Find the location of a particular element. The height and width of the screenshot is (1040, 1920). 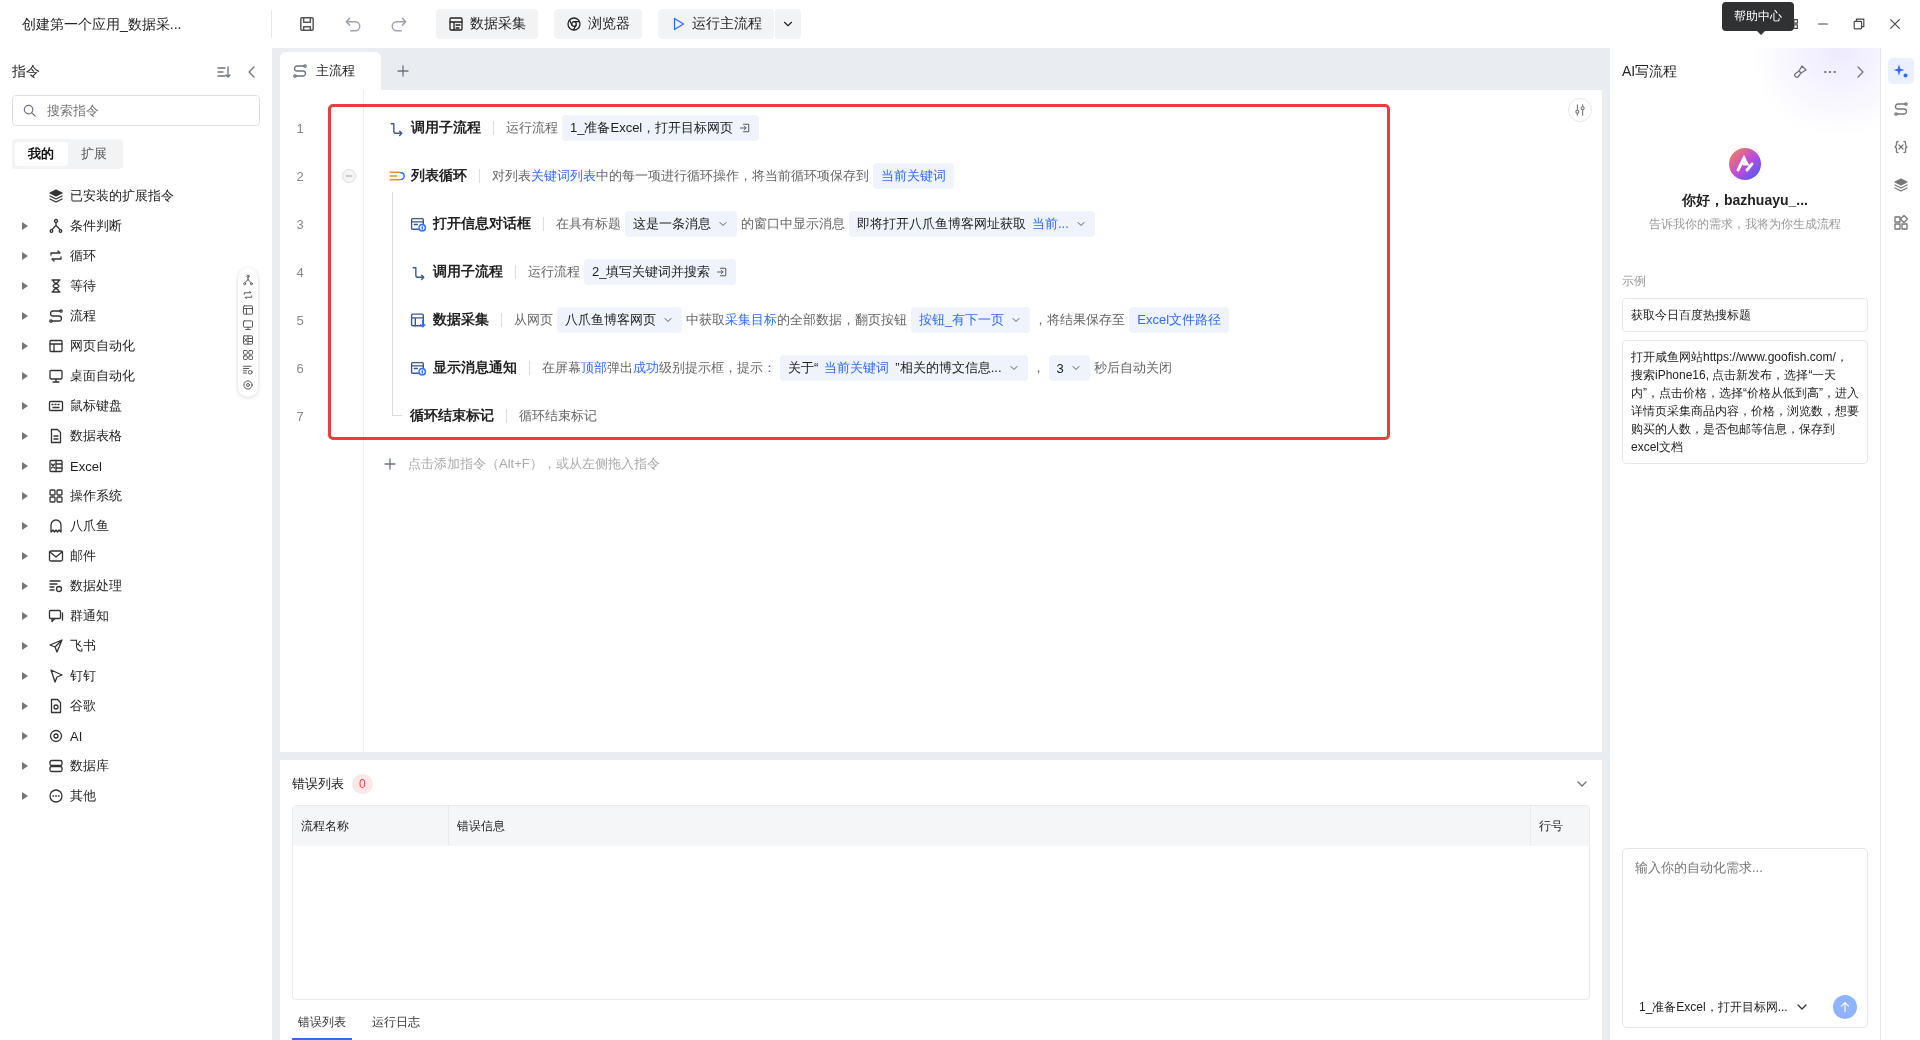

parameter-dropdown: 3 is located at coordinates (1069, 368).